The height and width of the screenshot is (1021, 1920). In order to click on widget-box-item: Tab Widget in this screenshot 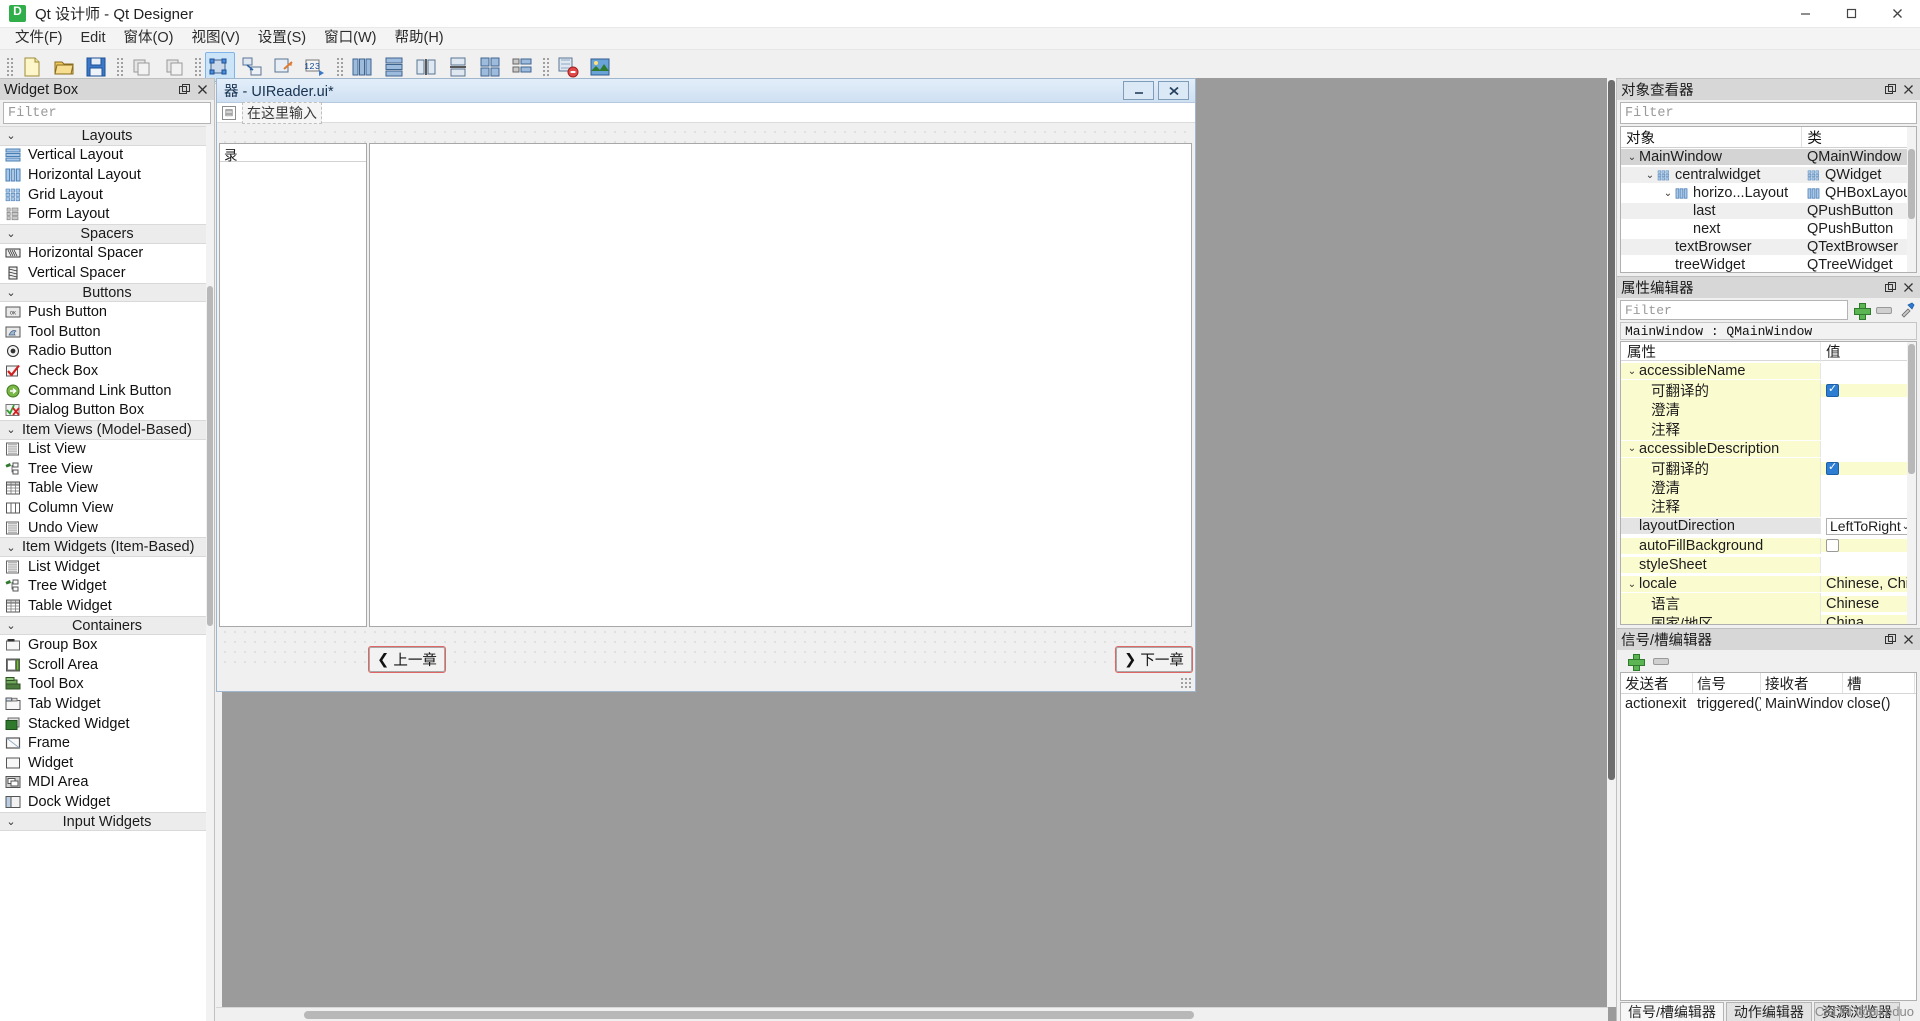, I will do `click(107, 704)`.